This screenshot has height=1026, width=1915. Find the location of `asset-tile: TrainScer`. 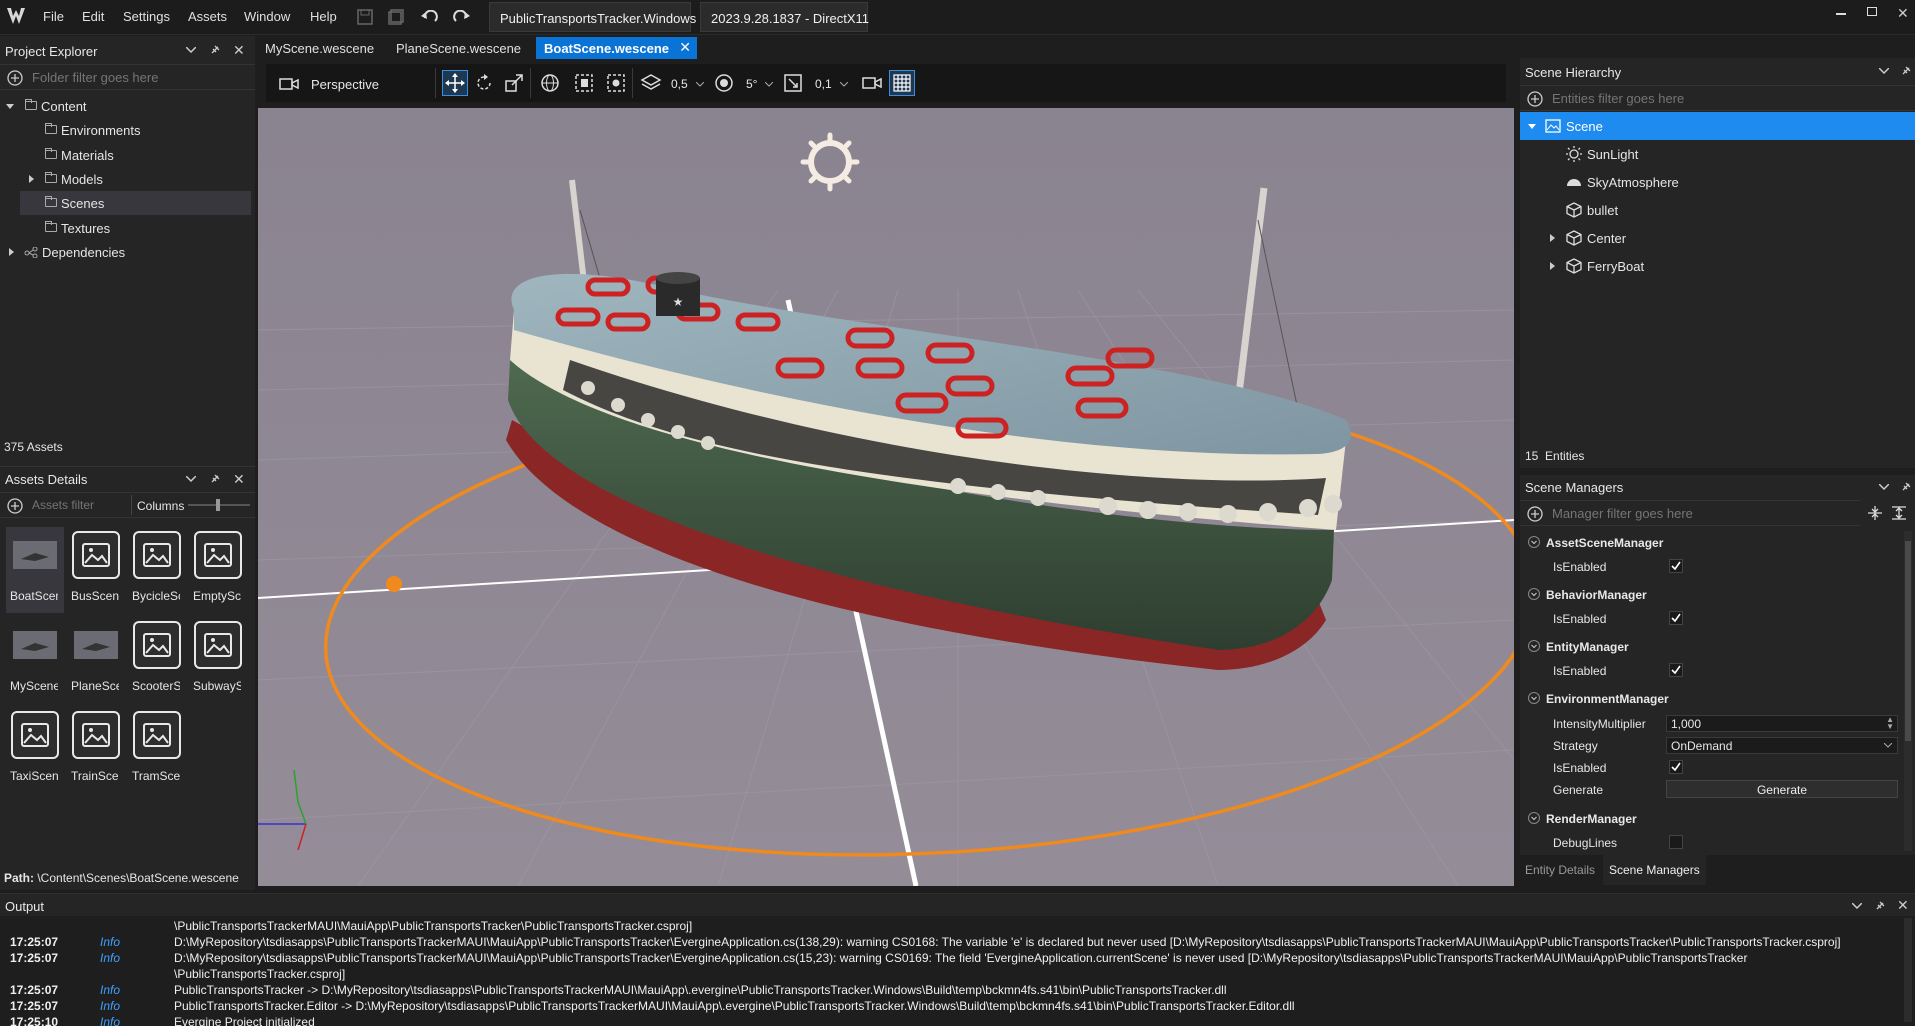

asset-tile: TrainScer is located at coordinates (96, 750).